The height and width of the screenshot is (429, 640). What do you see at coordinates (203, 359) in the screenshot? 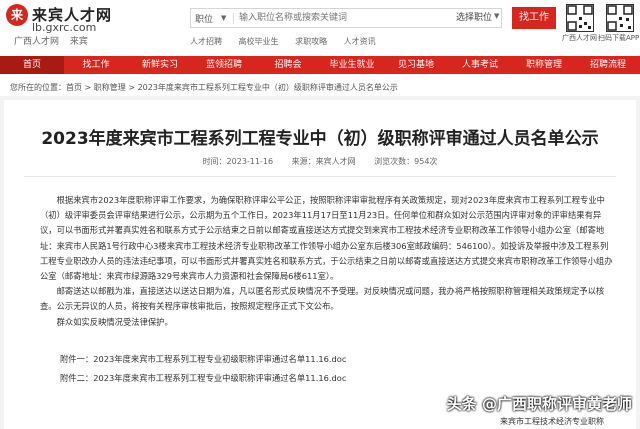
I see `attachment-link: 附件一：2023年度来宾市工程系列工程专业初级职称评审通过名单11.16.doc` at bounding box center [203, 359].